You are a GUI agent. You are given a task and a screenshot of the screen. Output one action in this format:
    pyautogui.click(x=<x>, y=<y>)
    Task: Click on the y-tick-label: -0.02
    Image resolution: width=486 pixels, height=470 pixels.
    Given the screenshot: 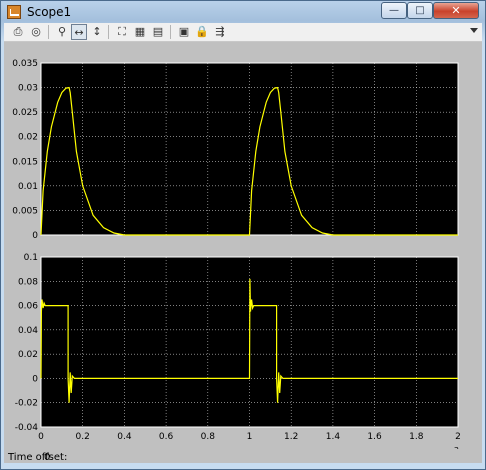 What is the action you would take?
    pyautogui.click(x=26, y=404)
    